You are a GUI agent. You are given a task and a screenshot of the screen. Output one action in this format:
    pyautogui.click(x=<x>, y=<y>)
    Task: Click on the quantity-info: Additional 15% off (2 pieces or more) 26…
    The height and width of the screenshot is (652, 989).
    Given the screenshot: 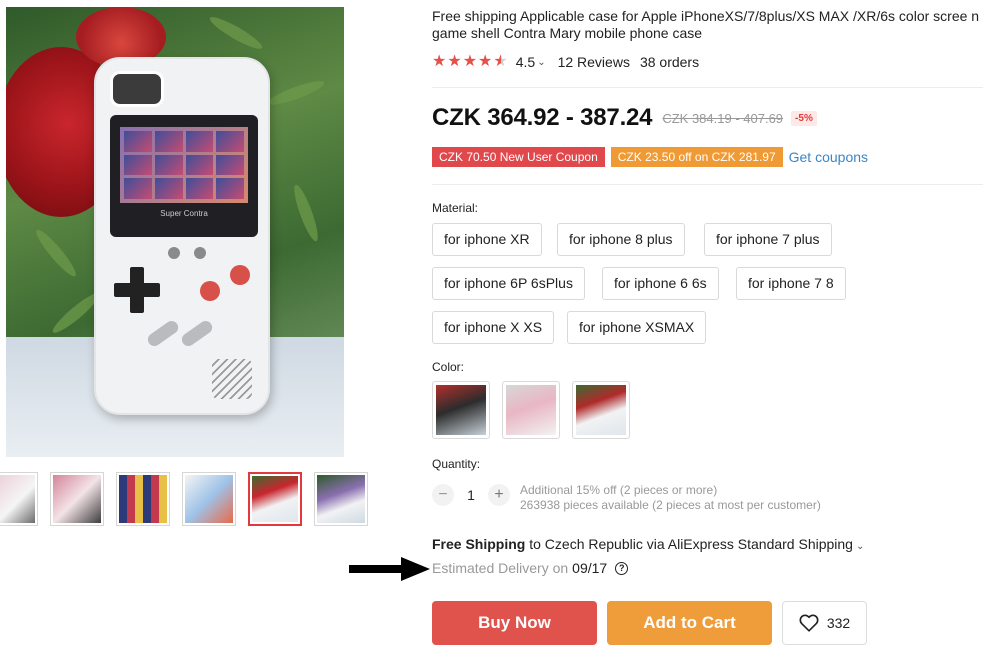 What is the action you would take?
    pyautogui.click(x=670, y=498)
    